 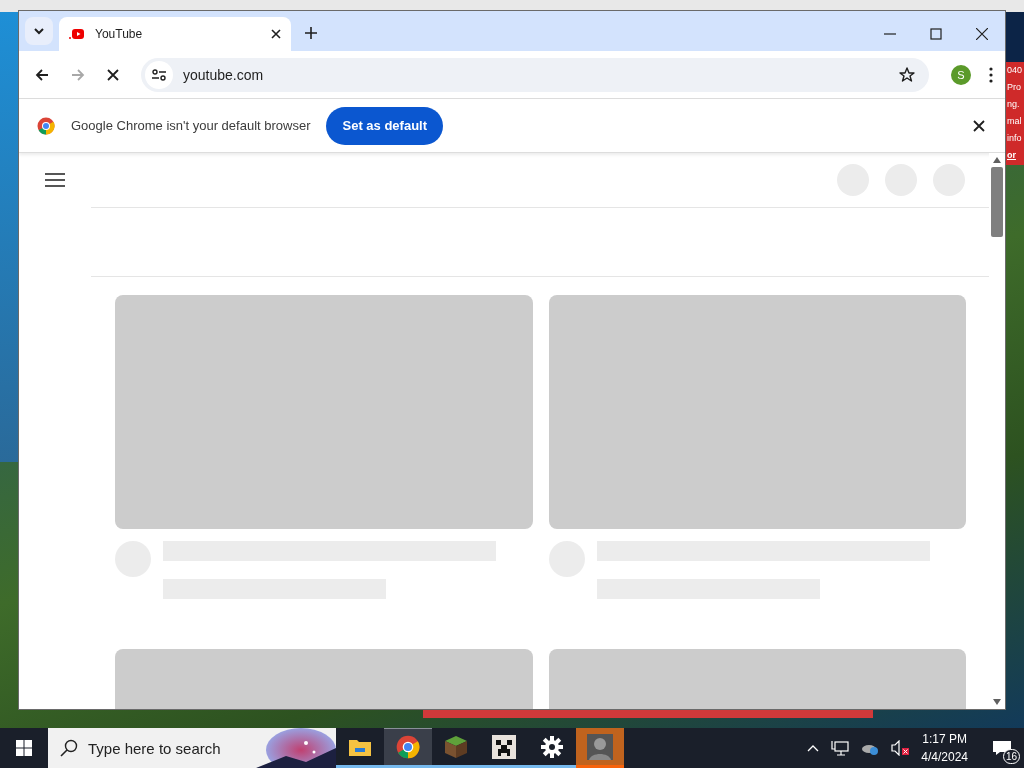 I want to click on clock-time: 1:17 PM, so click(x=944, y=739).